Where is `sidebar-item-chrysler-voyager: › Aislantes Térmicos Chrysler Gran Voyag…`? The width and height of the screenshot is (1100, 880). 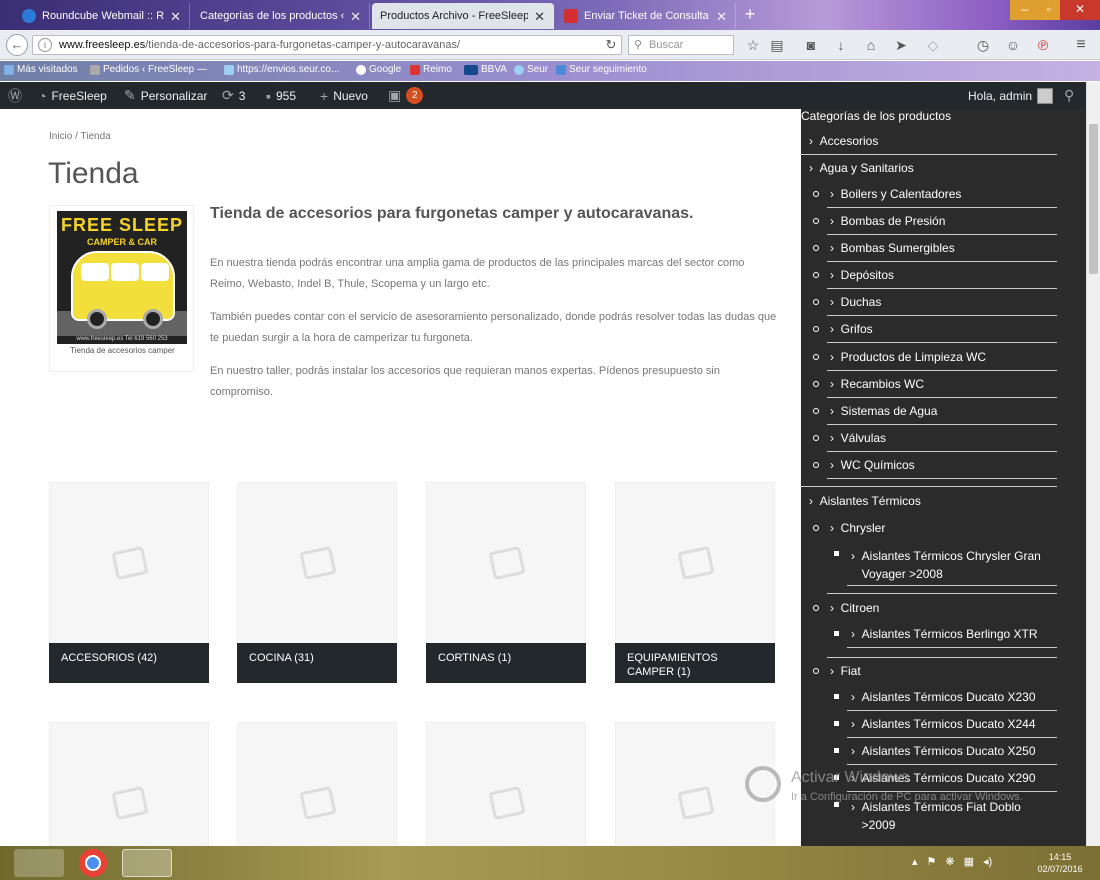
sidebar-item-chrysler-voyager: › Aislantes Térmicos Chrysler Gran Voyag… is located at coordinates (953, 565).